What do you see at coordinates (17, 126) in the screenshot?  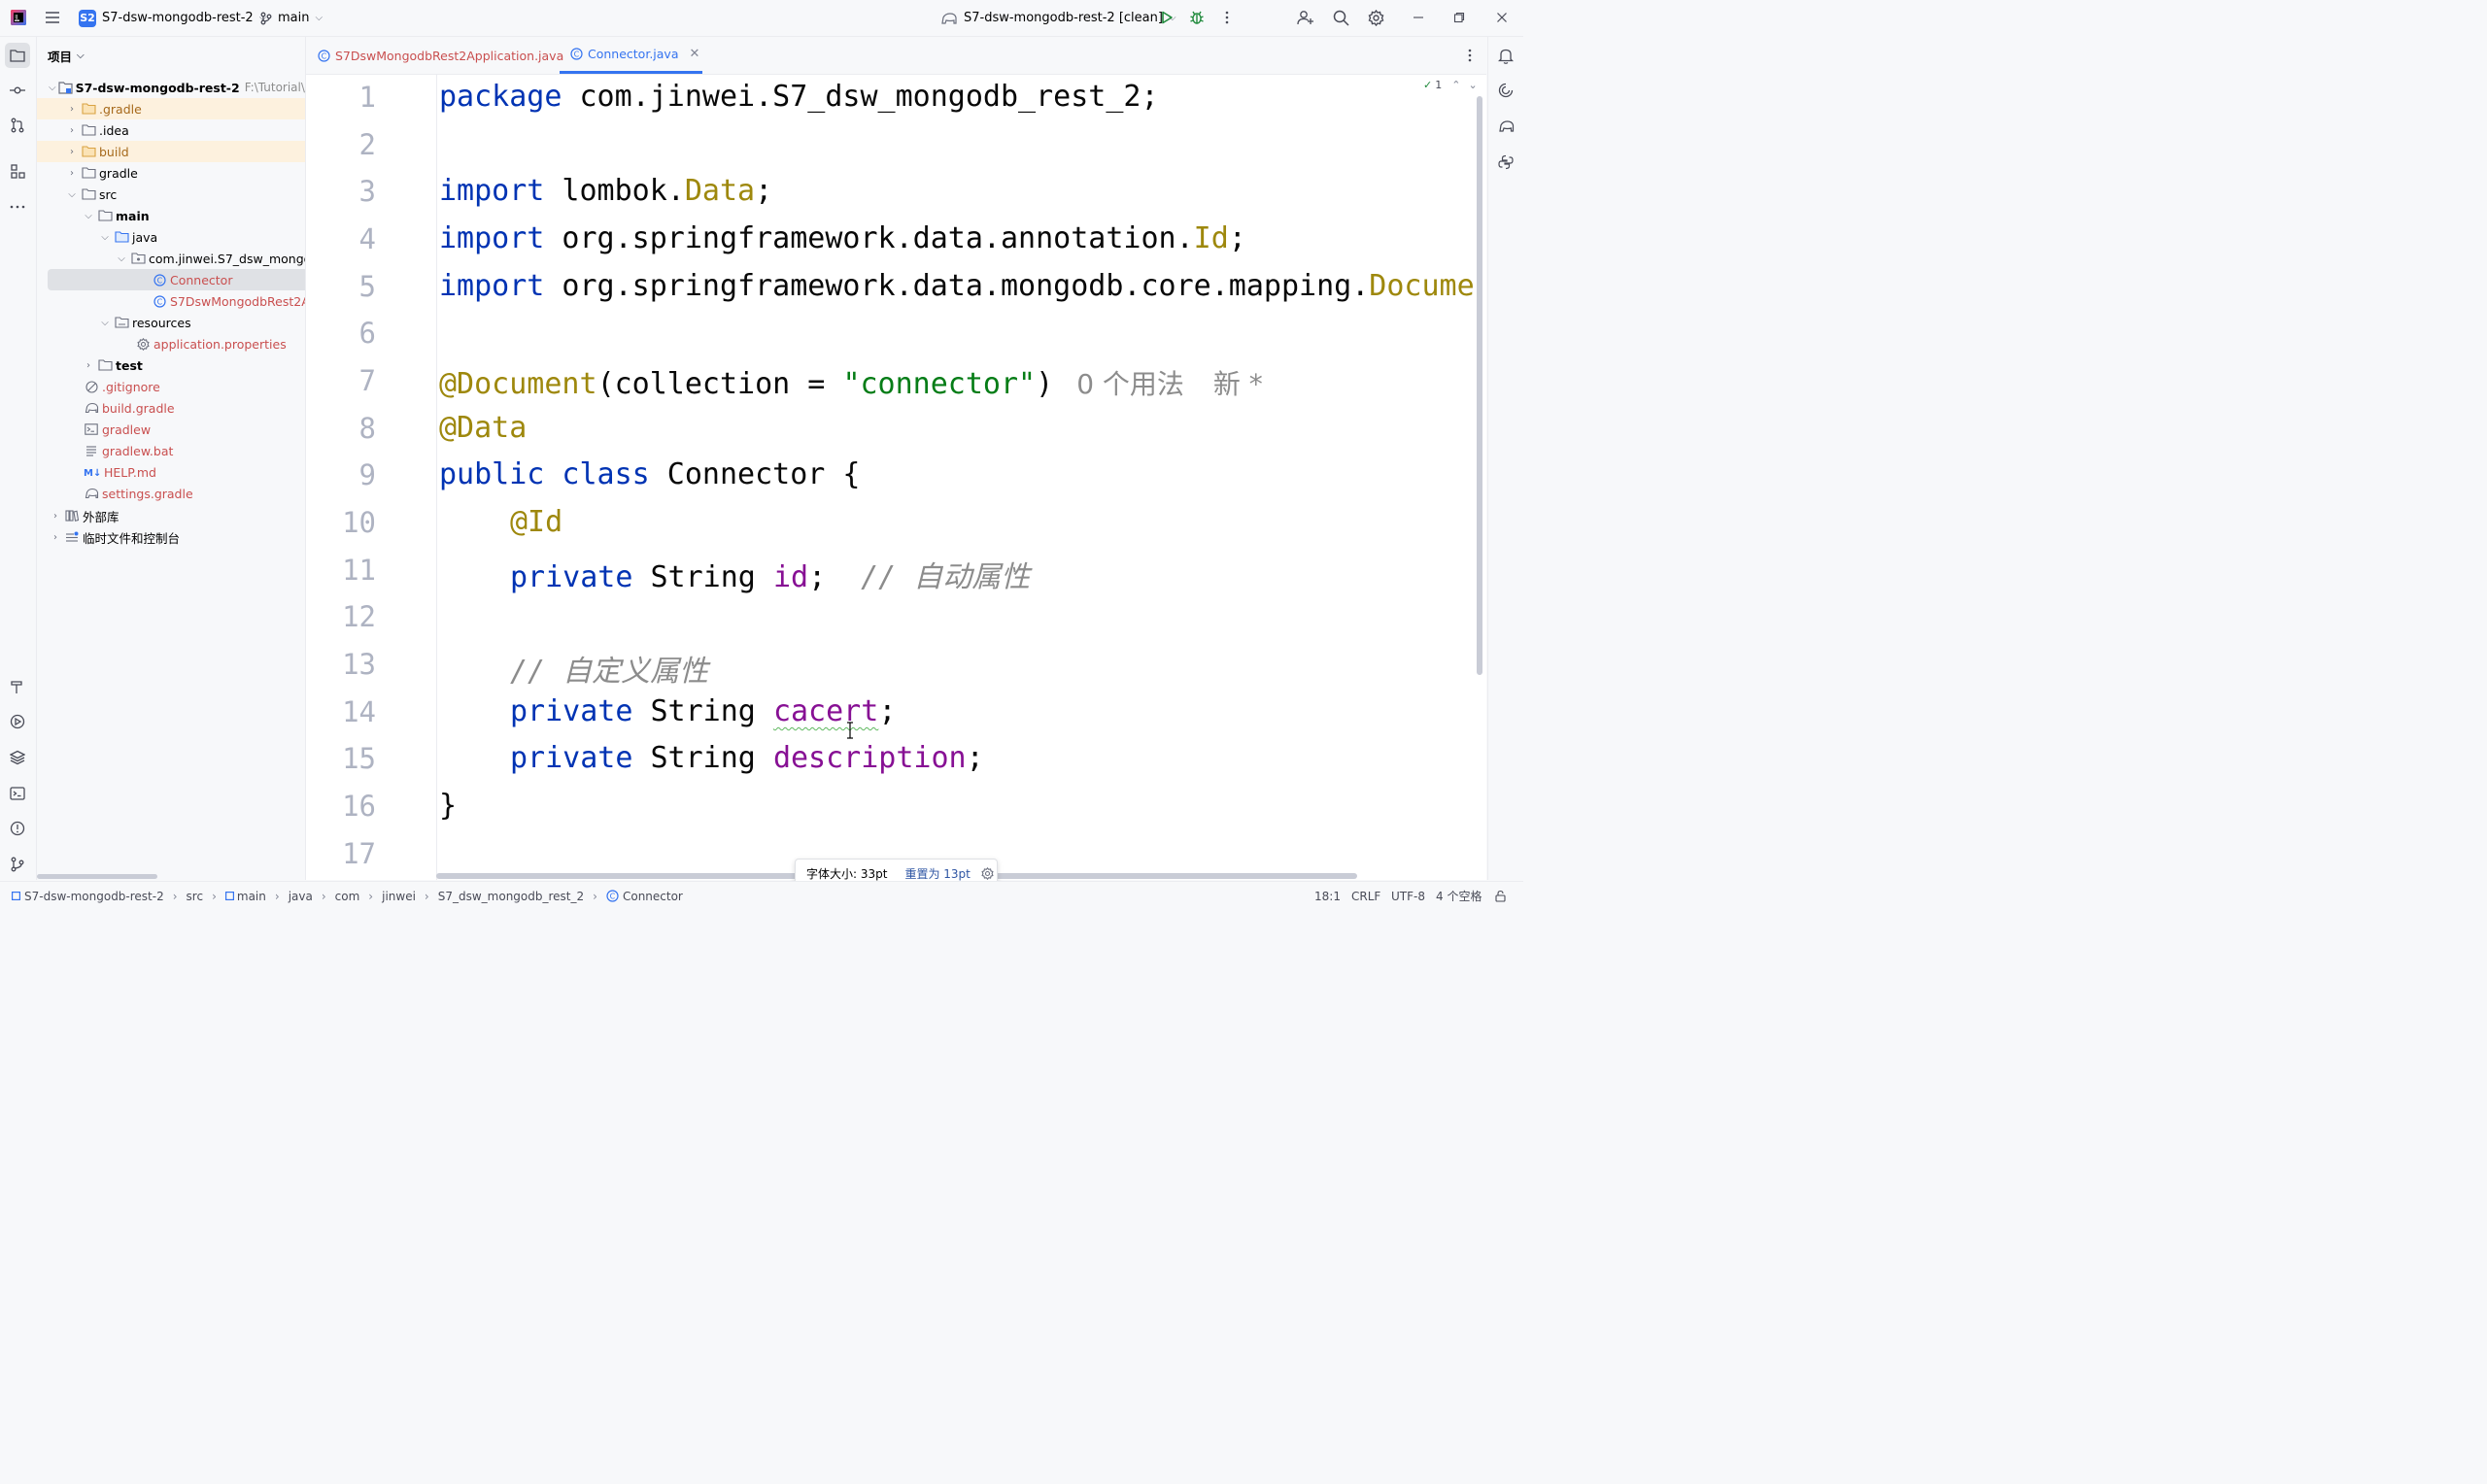 I see `pull-requests-icon` at bounding box center [17, 126].